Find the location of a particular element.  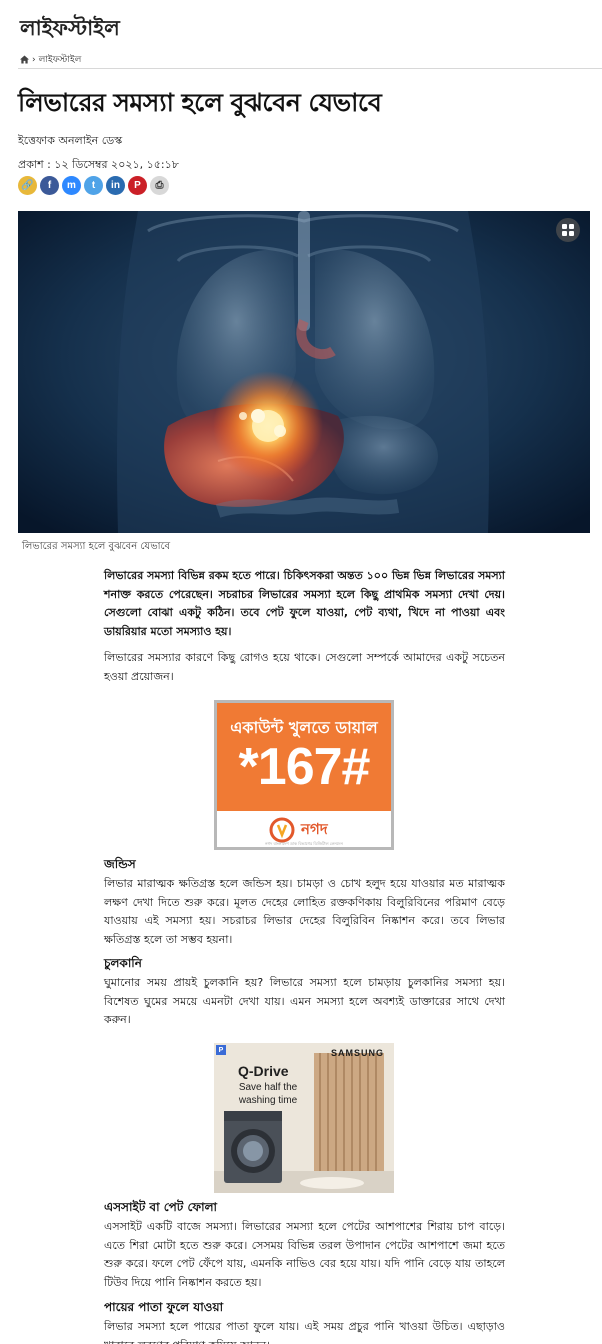

share-bar: 🔗 f m t in P ⎙ is located at coordinates (93, 185).